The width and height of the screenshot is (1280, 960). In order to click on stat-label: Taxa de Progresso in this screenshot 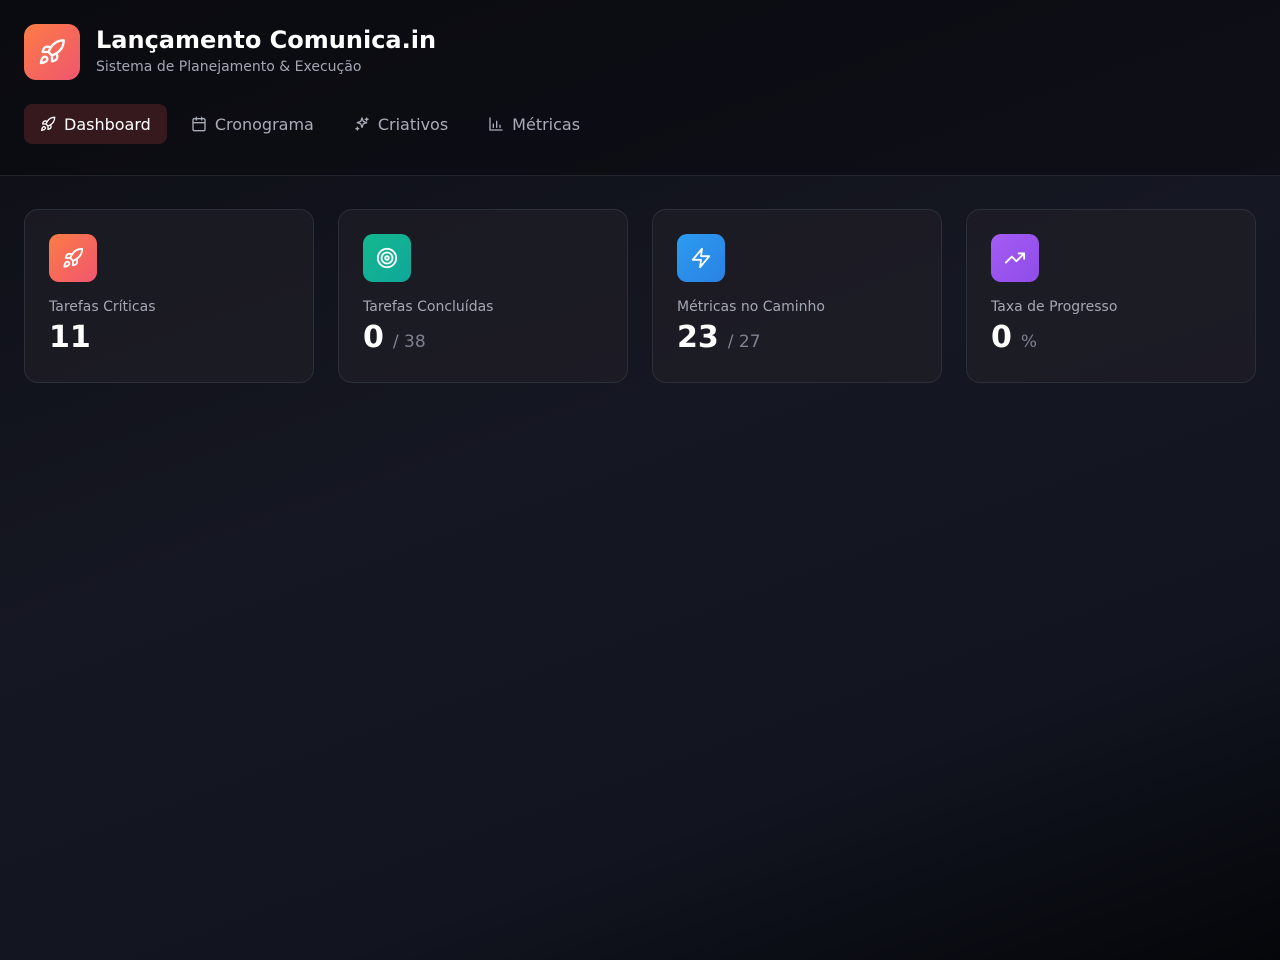, I will do `click(1054, 307)`.